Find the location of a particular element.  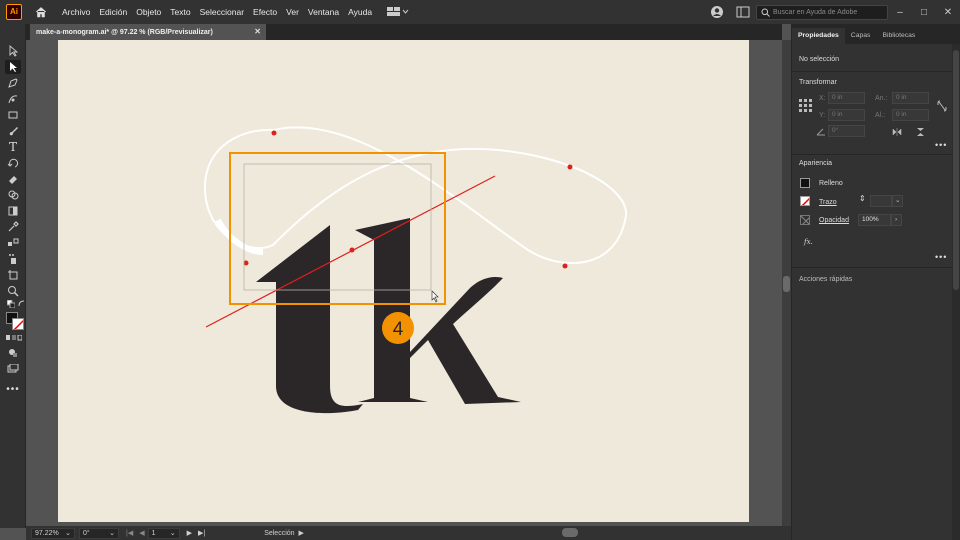

panel-layout-icon is located at coordinates (743, 12).